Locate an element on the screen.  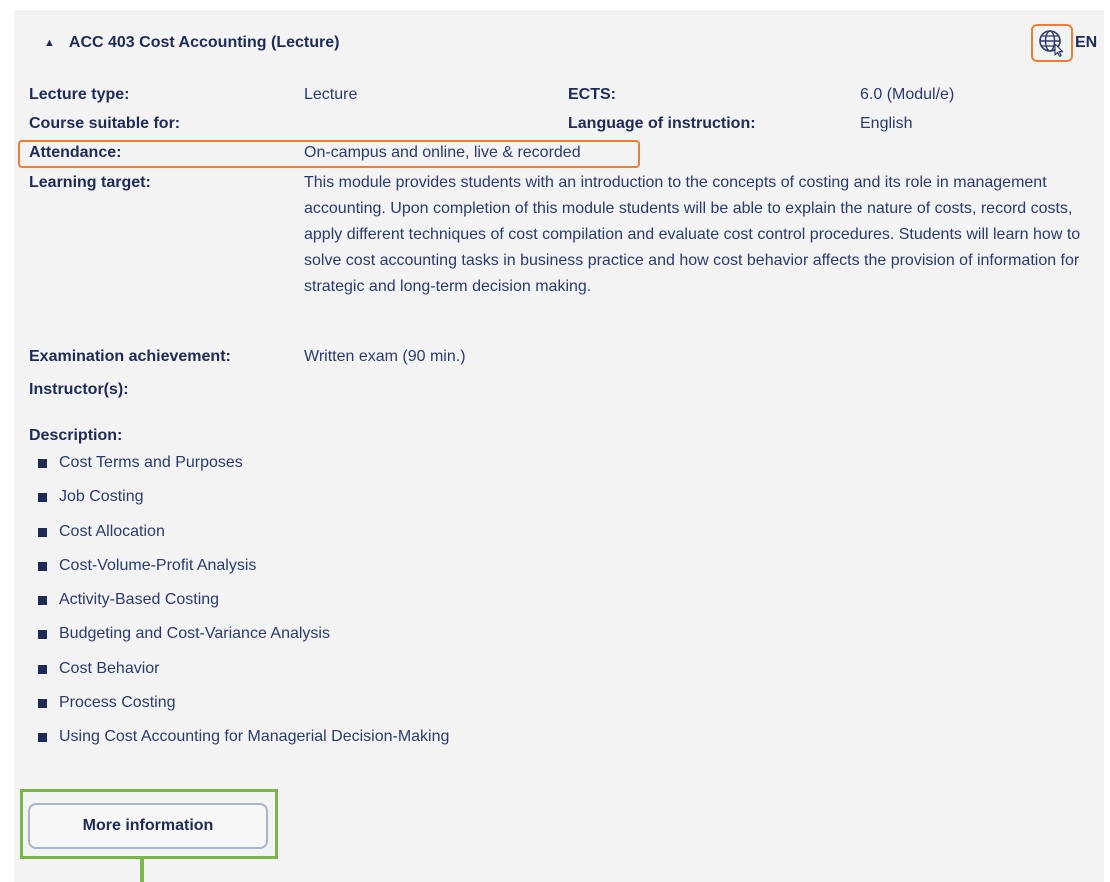
list-item: Activity-Based Costing is located at coordinates (243, 608).